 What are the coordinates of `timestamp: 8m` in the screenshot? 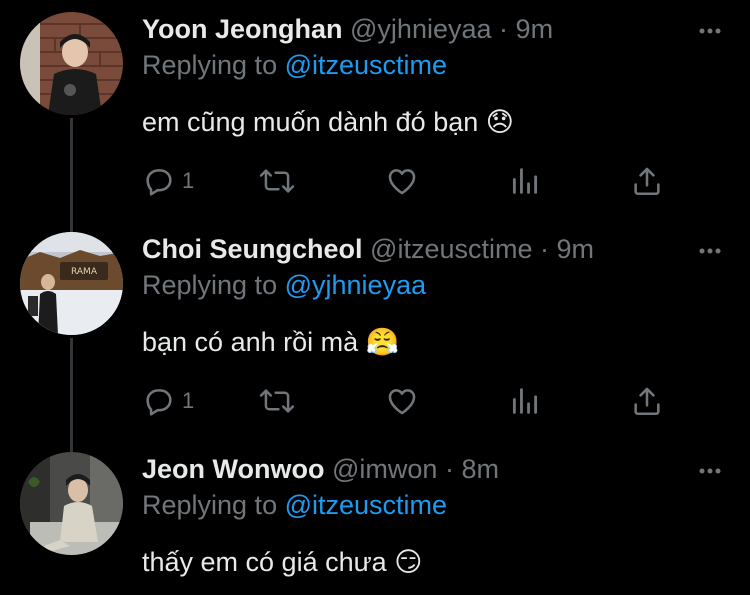 It's located at (480, 469).